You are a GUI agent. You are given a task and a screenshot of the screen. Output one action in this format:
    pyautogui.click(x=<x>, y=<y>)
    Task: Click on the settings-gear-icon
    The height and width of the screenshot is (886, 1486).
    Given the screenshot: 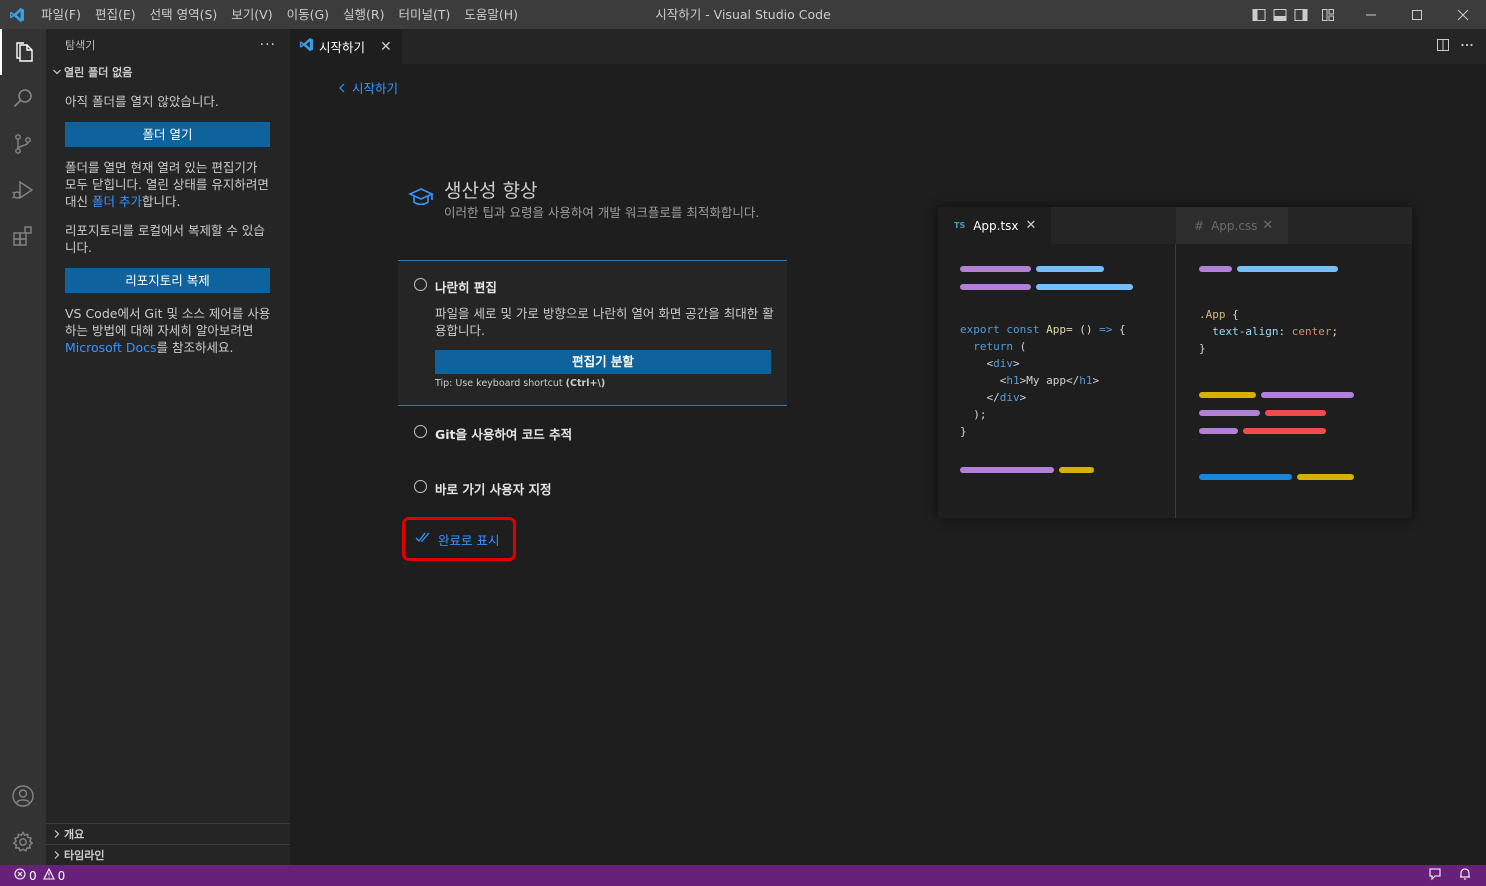 What is the action you would take?
    pyautogui.click(x=23, y=842)
    